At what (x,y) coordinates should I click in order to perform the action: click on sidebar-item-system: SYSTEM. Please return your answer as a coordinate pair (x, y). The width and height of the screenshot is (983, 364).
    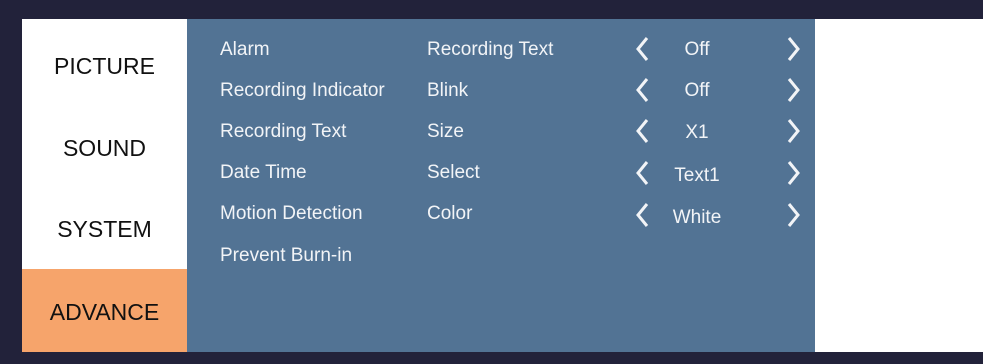
    Looking at the image, I should click on (104, 229).